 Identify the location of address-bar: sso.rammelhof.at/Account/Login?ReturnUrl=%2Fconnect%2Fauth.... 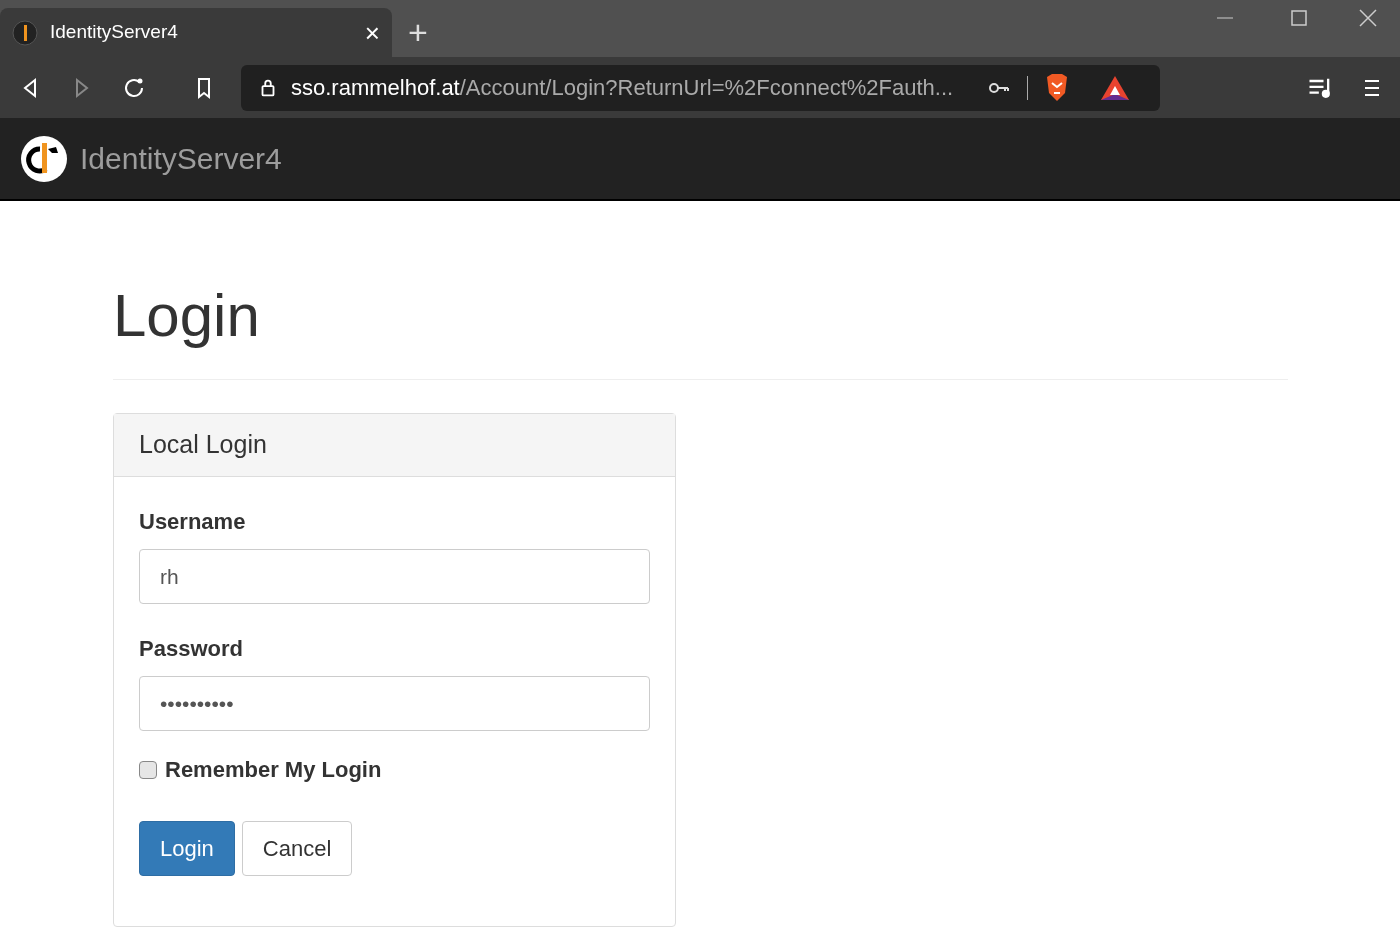
(700, 87).